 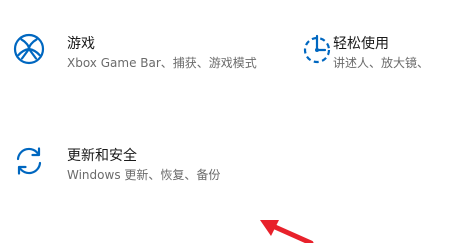 I want to click on tile-description: Xbox Game Bar、捕获、游戏模式, so click(x=162, y=63).